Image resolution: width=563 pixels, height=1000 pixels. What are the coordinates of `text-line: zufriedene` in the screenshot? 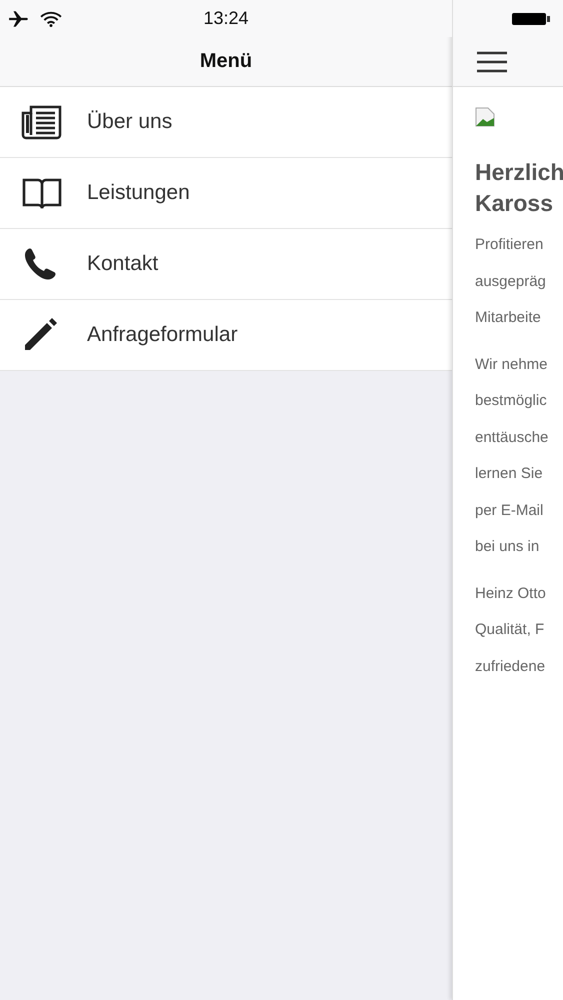 It's located at (510, 666).